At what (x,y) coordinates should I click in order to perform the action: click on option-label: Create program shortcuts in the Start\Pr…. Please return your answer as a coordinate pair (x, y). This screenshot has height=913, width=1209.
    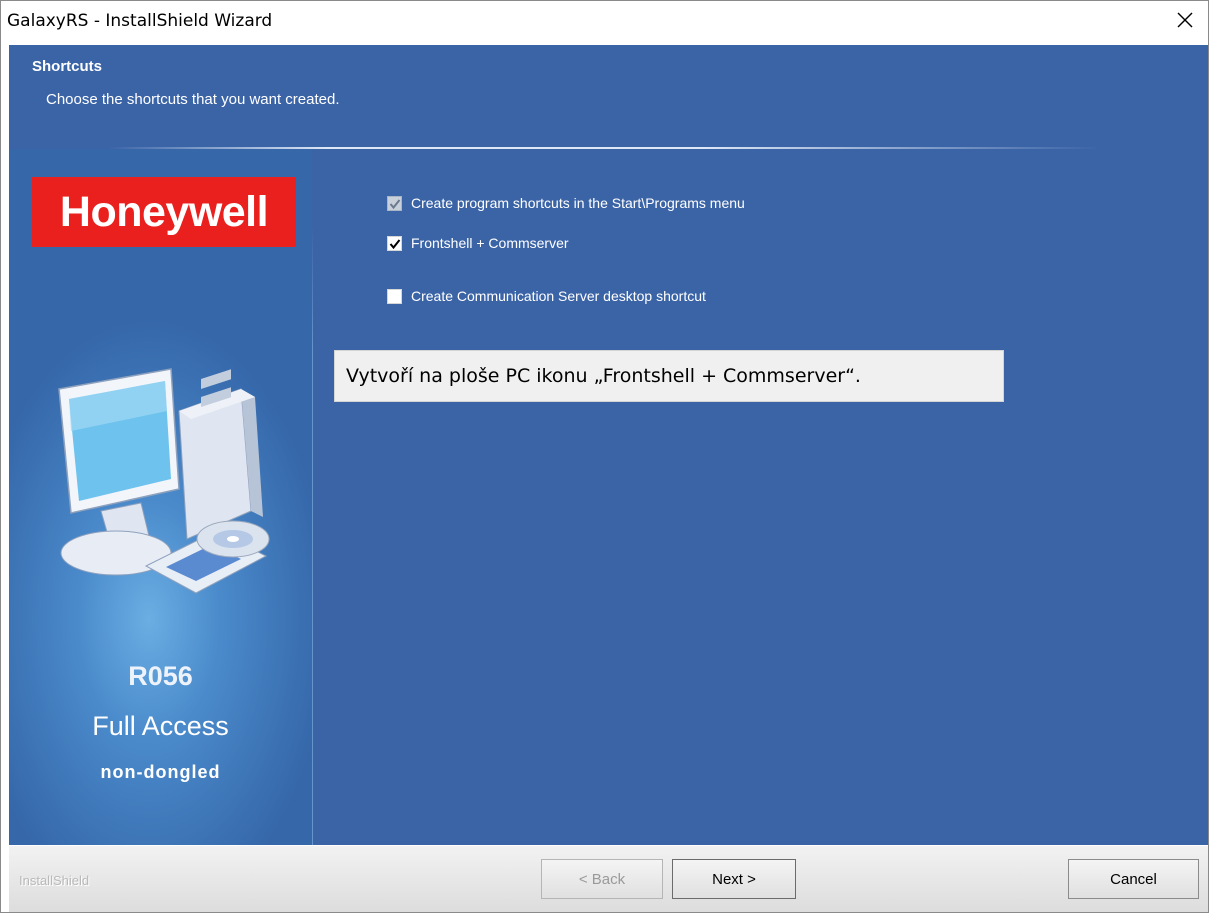
    Looking at the image, I should click on (578, 203).